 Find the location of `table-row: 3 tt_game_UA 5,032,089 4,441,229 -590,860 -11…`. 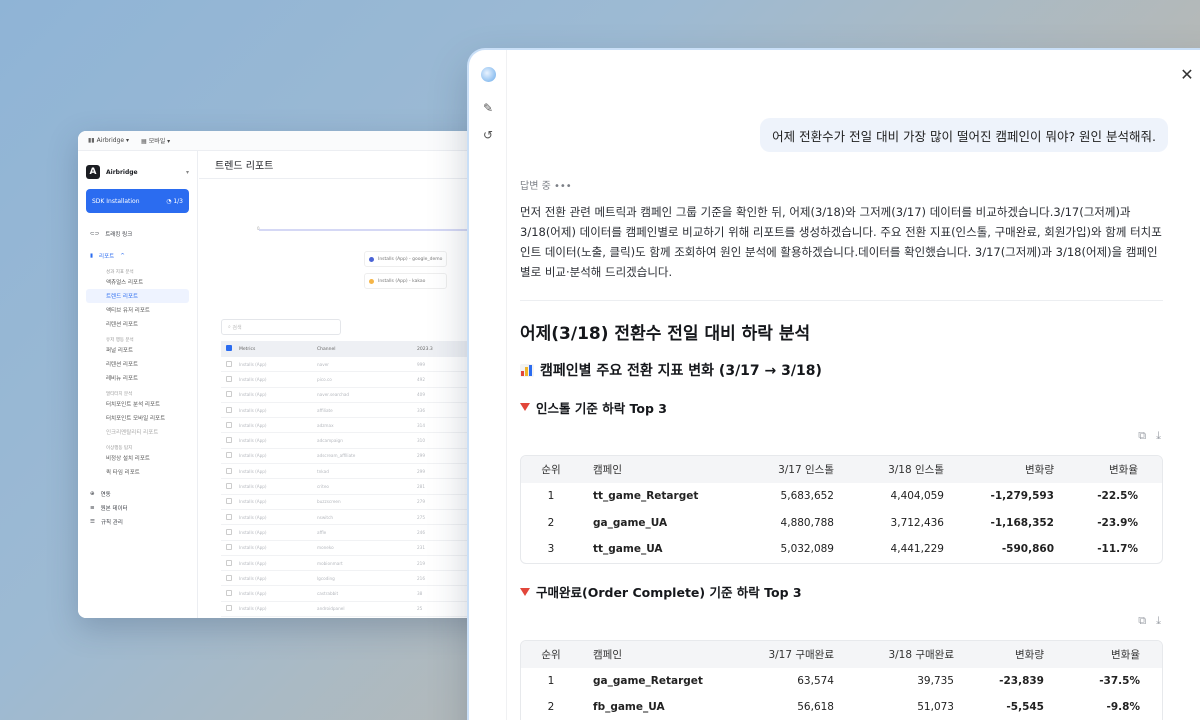

table-row: 3 tt_game_UA 5,032,089 4,441,229 -590,860 -11… is located at coordinates (841, 549).